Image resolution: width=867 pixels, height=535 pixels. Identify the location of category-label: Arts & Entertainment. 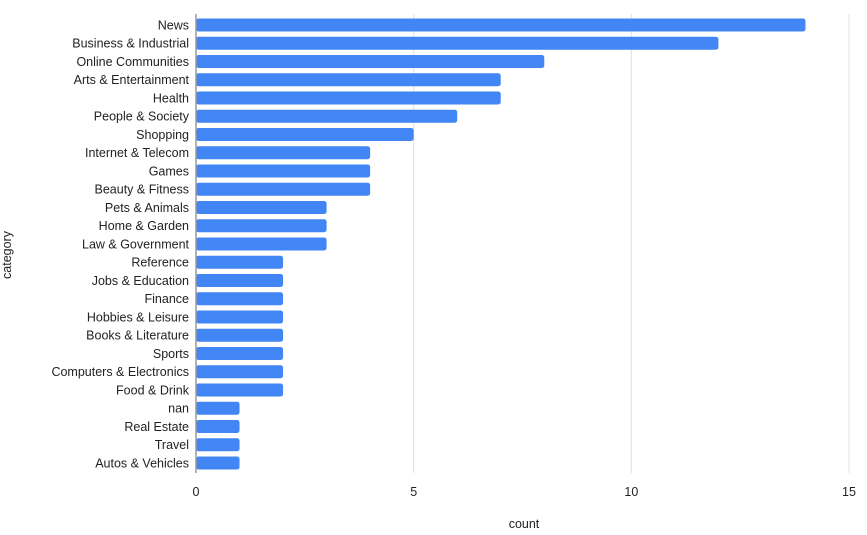
(132, 80).